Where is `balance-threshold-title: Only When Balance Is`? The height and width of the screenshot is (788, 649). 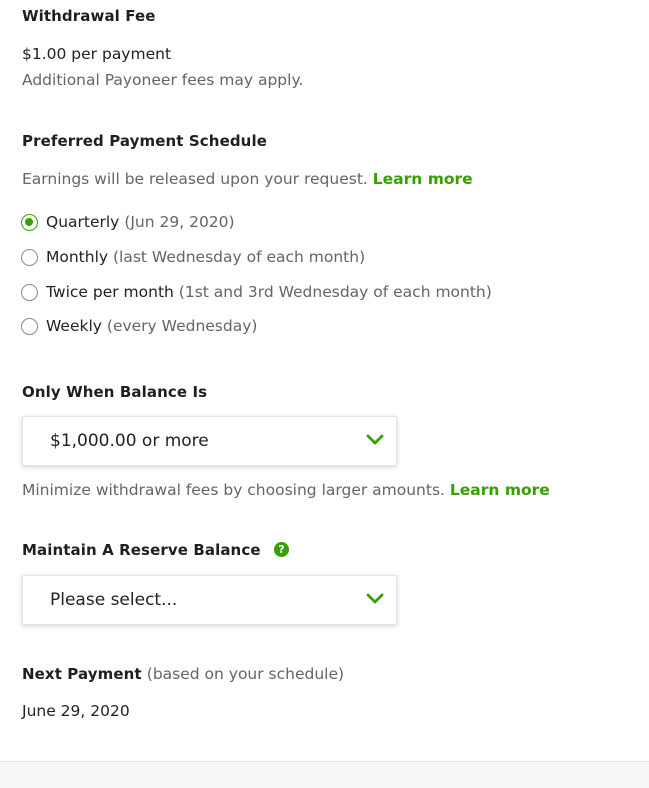 balance-threshold-title: Only When Balance Is is located at coordinates (115, 392).